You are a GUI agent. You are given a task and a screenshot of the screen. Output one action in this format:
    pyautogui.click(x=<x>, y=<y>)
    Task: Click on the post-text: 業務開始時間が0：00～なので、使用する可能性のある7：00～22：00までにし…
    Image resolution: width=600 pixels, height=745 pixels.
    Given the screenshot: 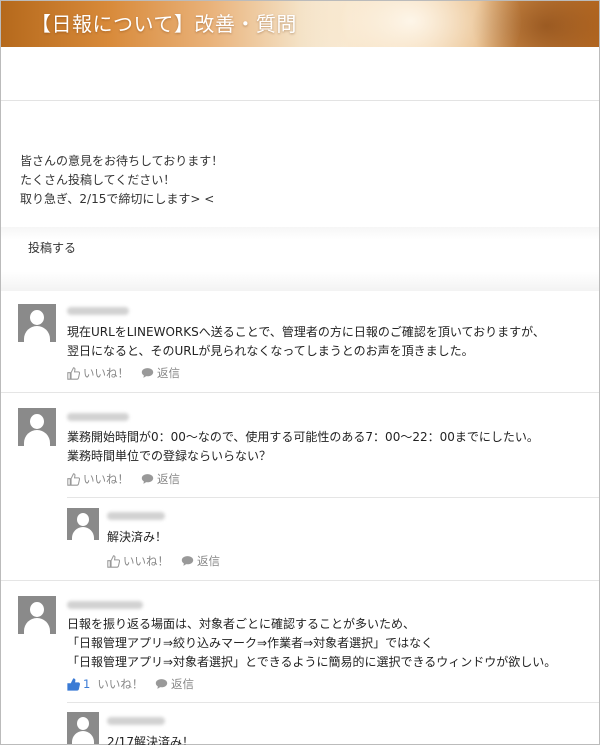 What is the action you would take?
    pyautogui.click(x=303, y=446)
    